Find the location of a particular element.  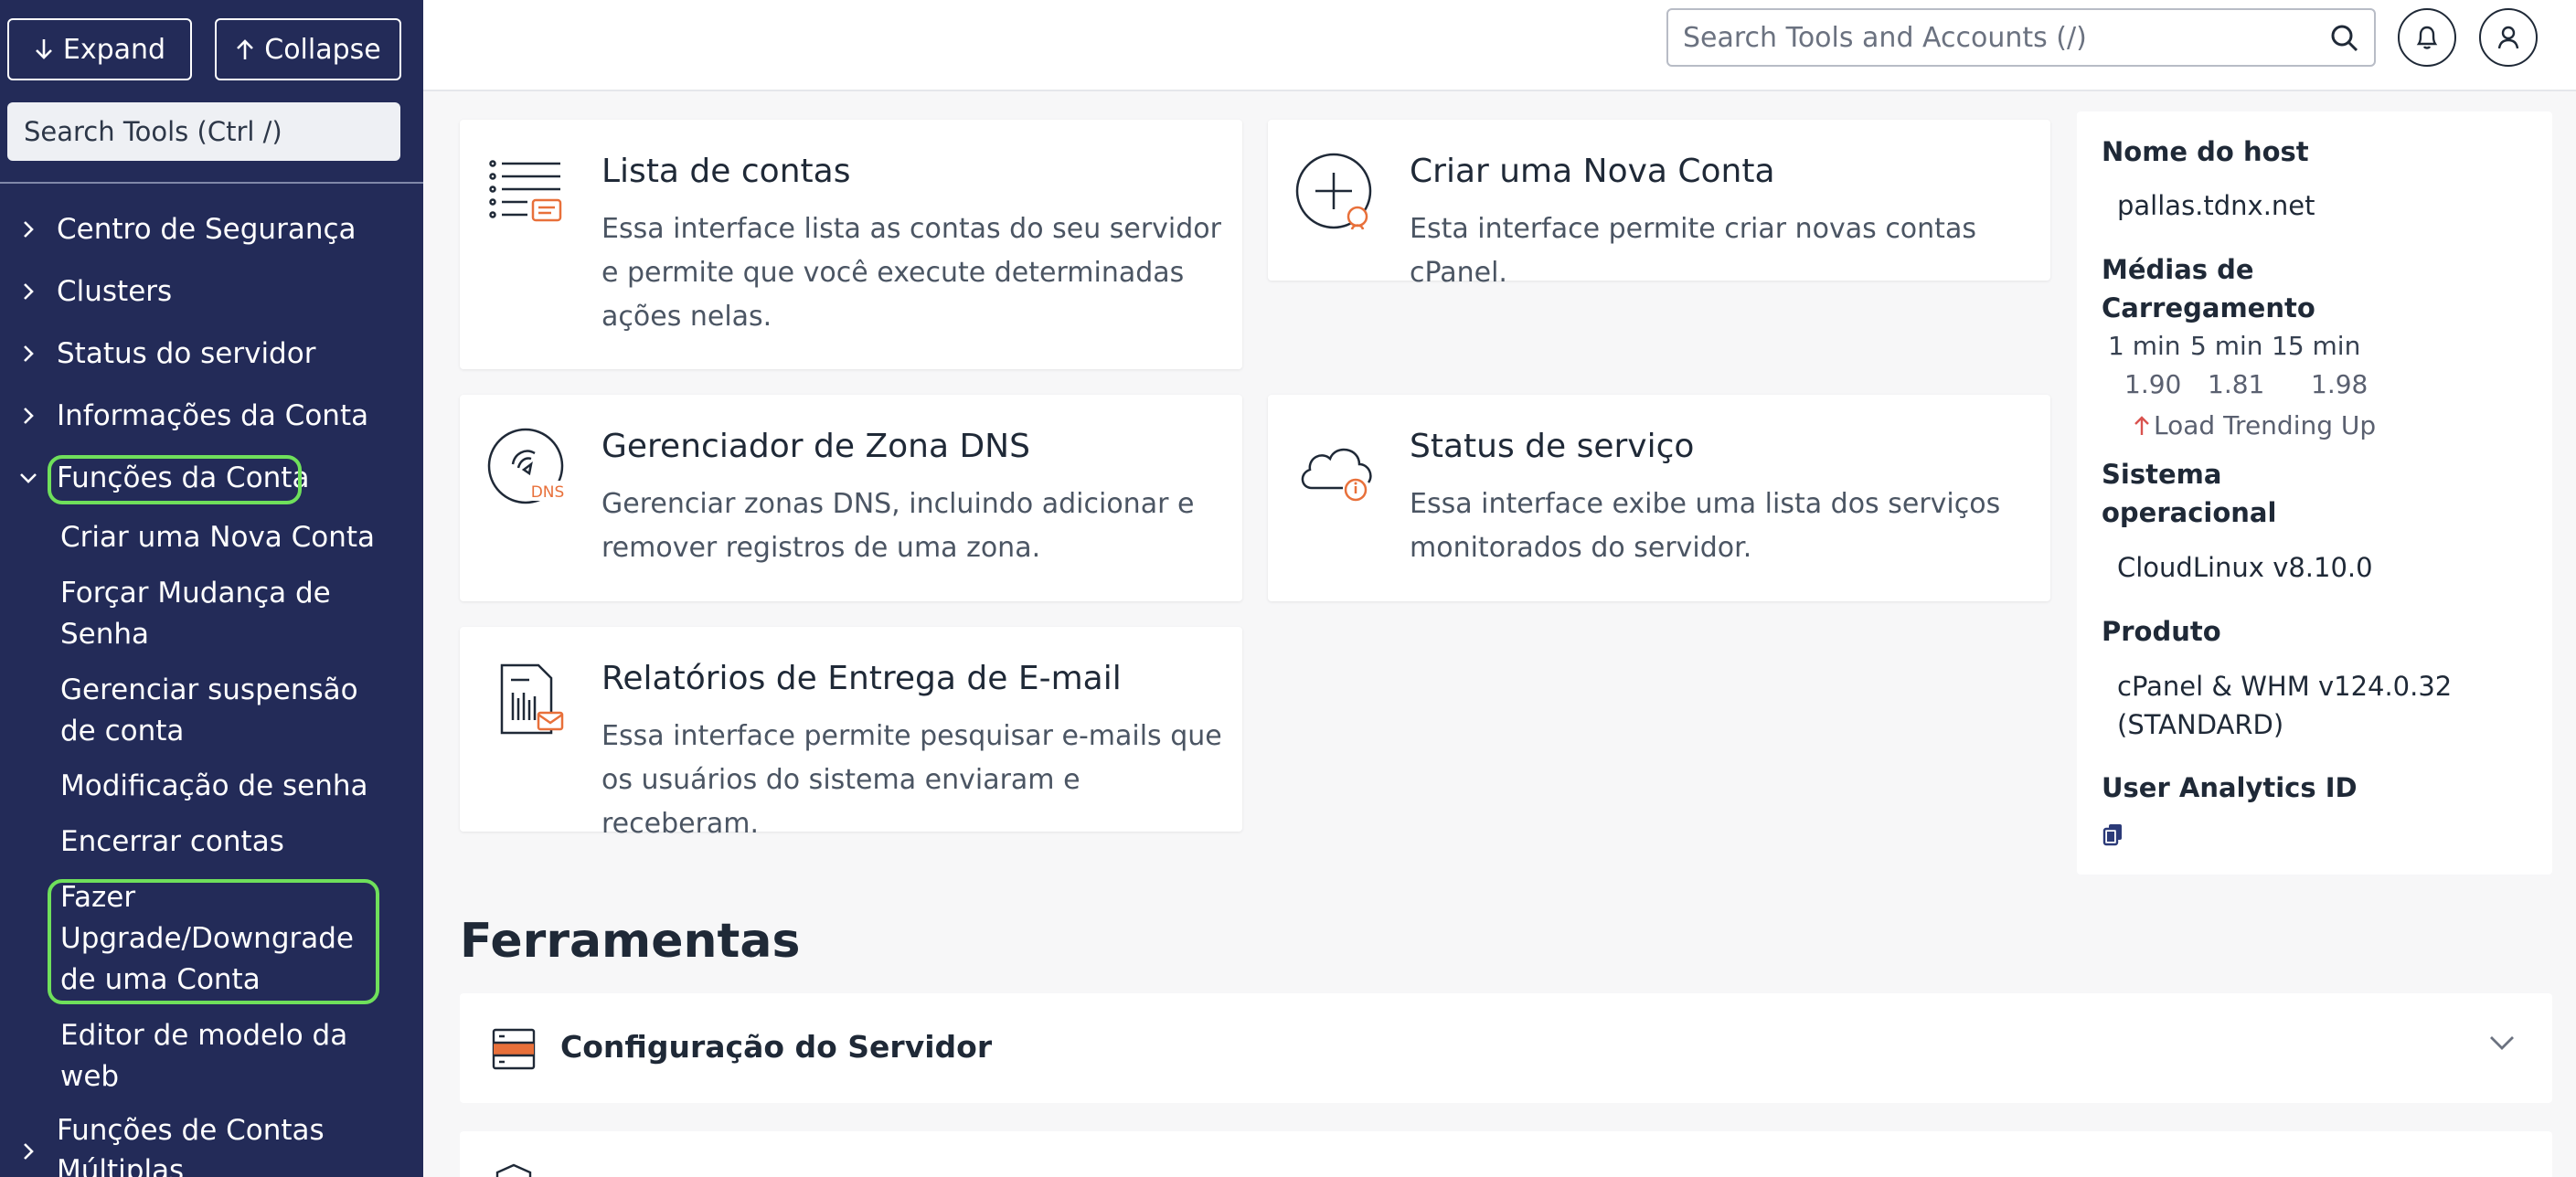

card-title: Criar uma Nova Conta is located at coordinates (1593, 172).